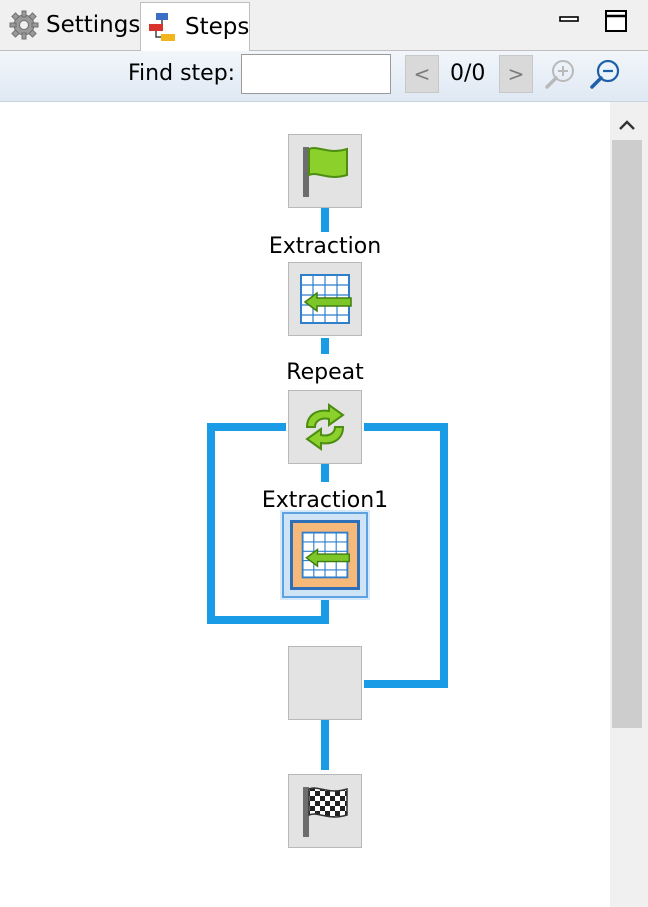 The height and width of the screenshot is (907, 648). I want to click on maximize-button, so click(616, 21).